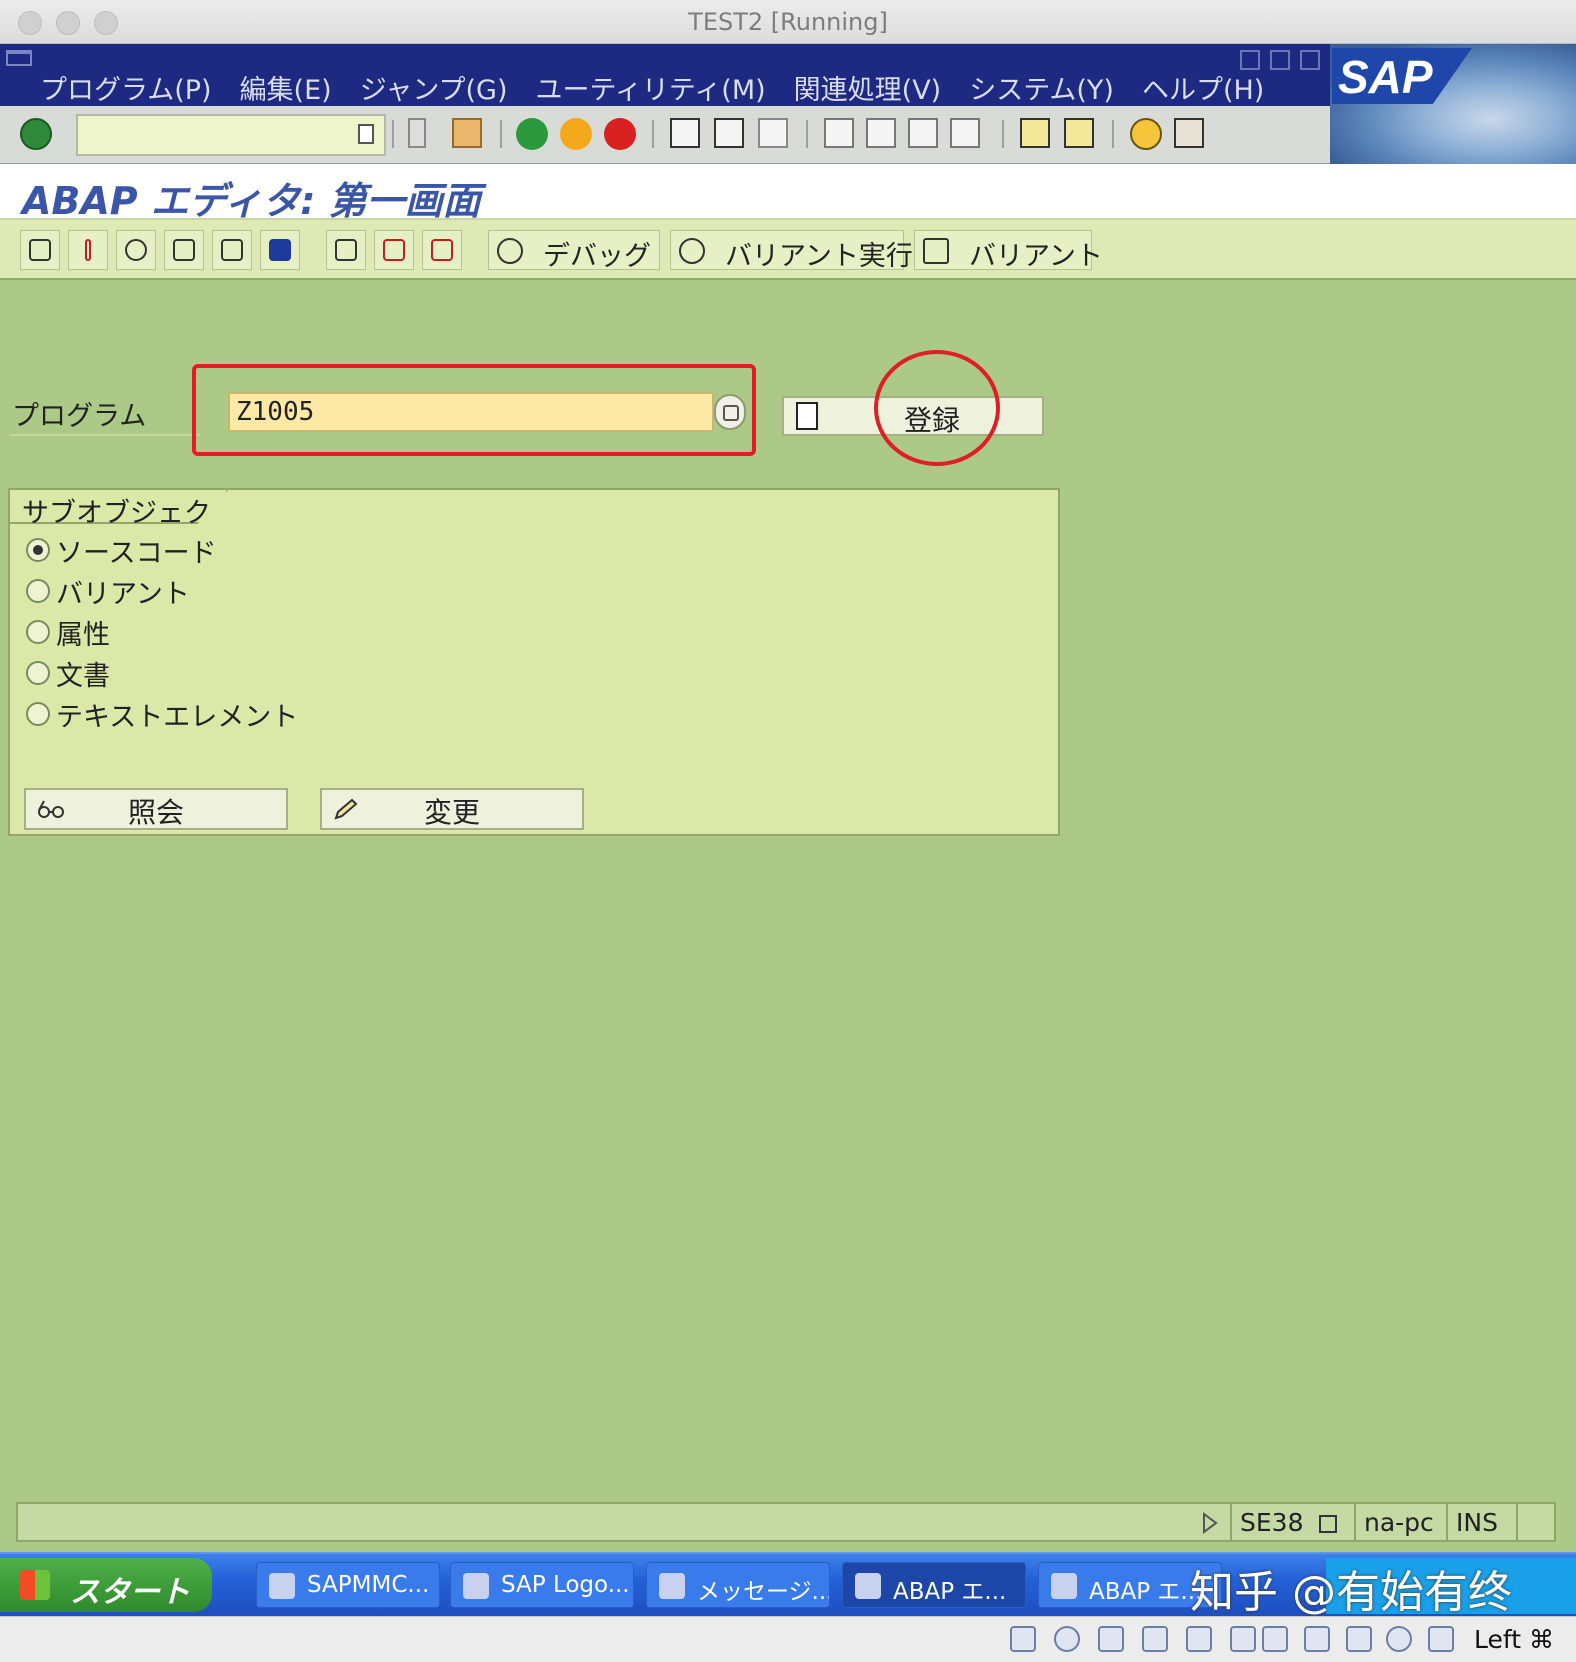 The height and width of the screenshot is (1662, 1576). I want to click on variant-run-button: バリアント実行, so click(791, 251).